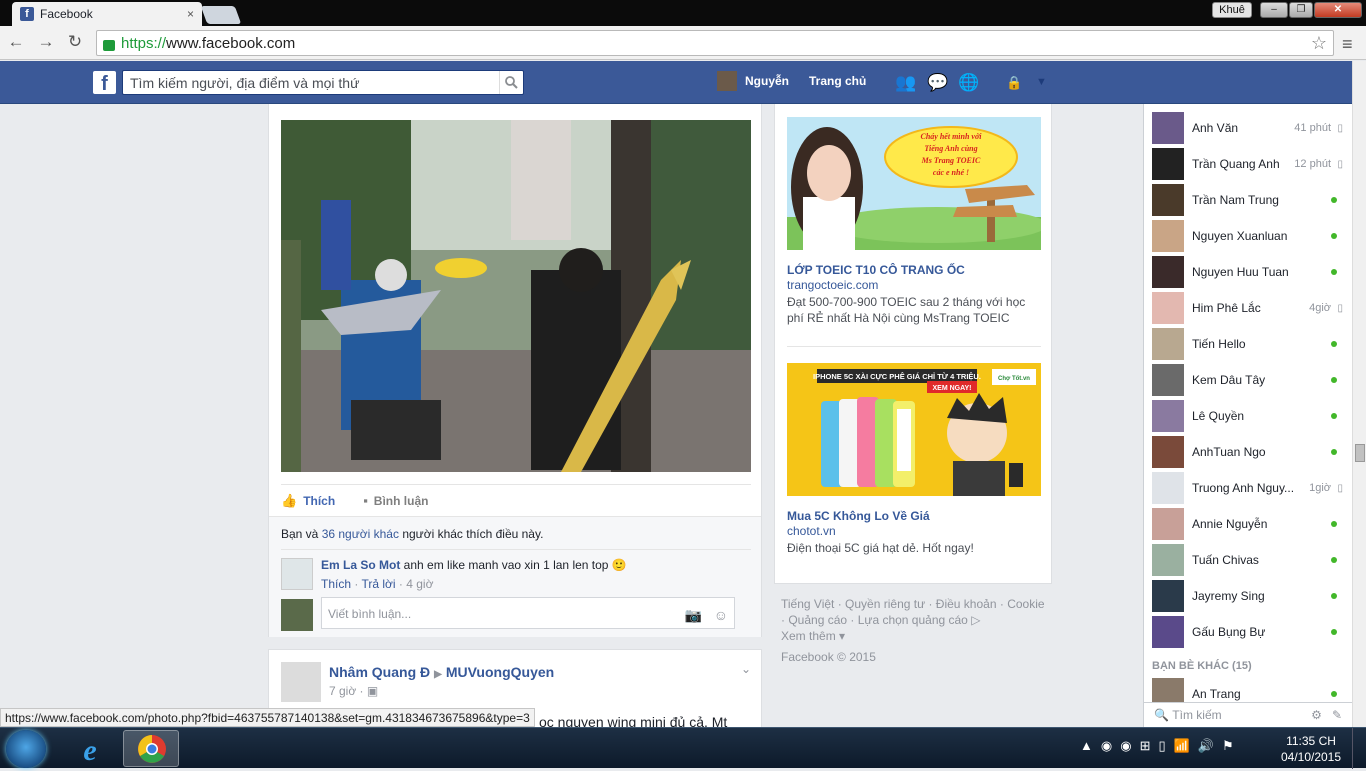 This screenshot has height=771, width=1366. What do you see at coordinates (1206, 746) in the screenshot?
I see `volume-icon: 🔊` at bounding box center [1206, 746].